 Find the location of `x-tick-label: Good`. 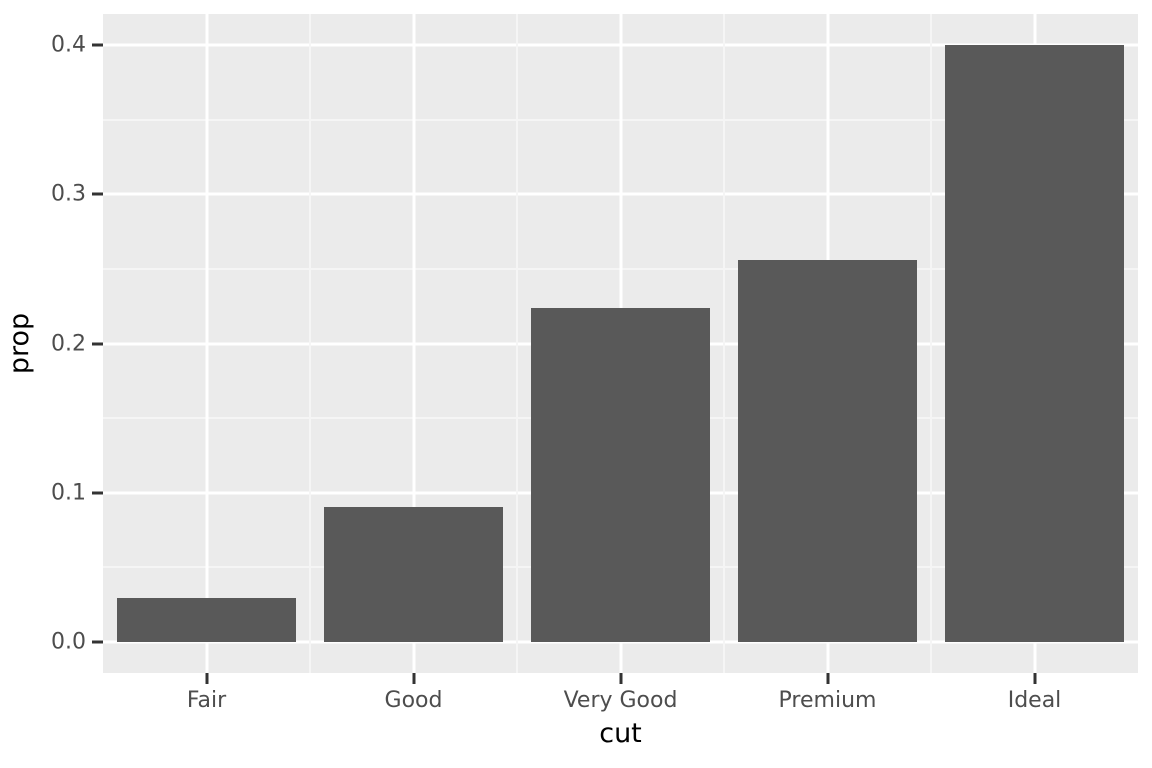

x-tick-label: Good is located at coordinates (413, 700).